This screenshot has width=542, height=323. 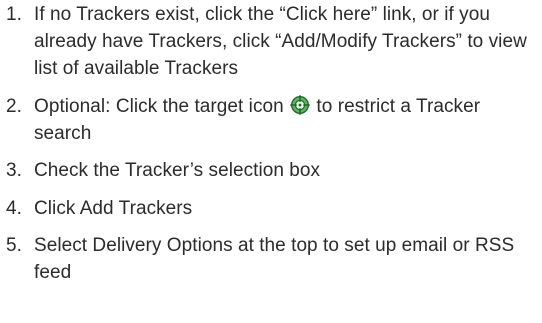 I want to click on target-icon, so click(x=300, y=105).